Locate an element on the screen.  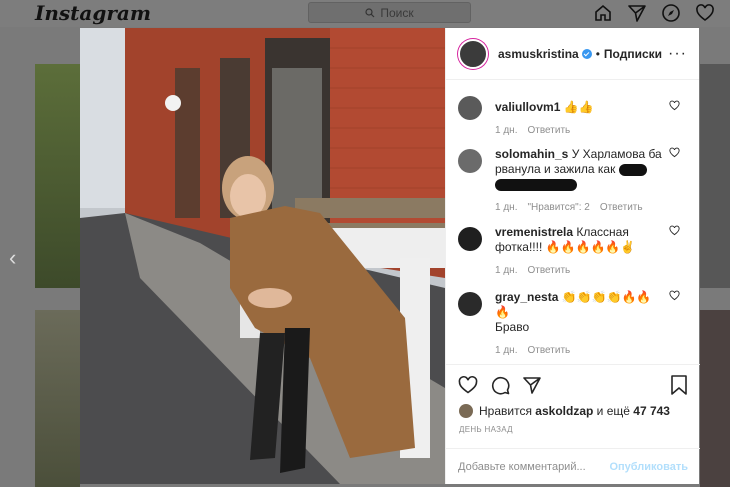
add-comment-bar: Добавьте комментарий... Опубликовать is located at coordinates (573, 466).